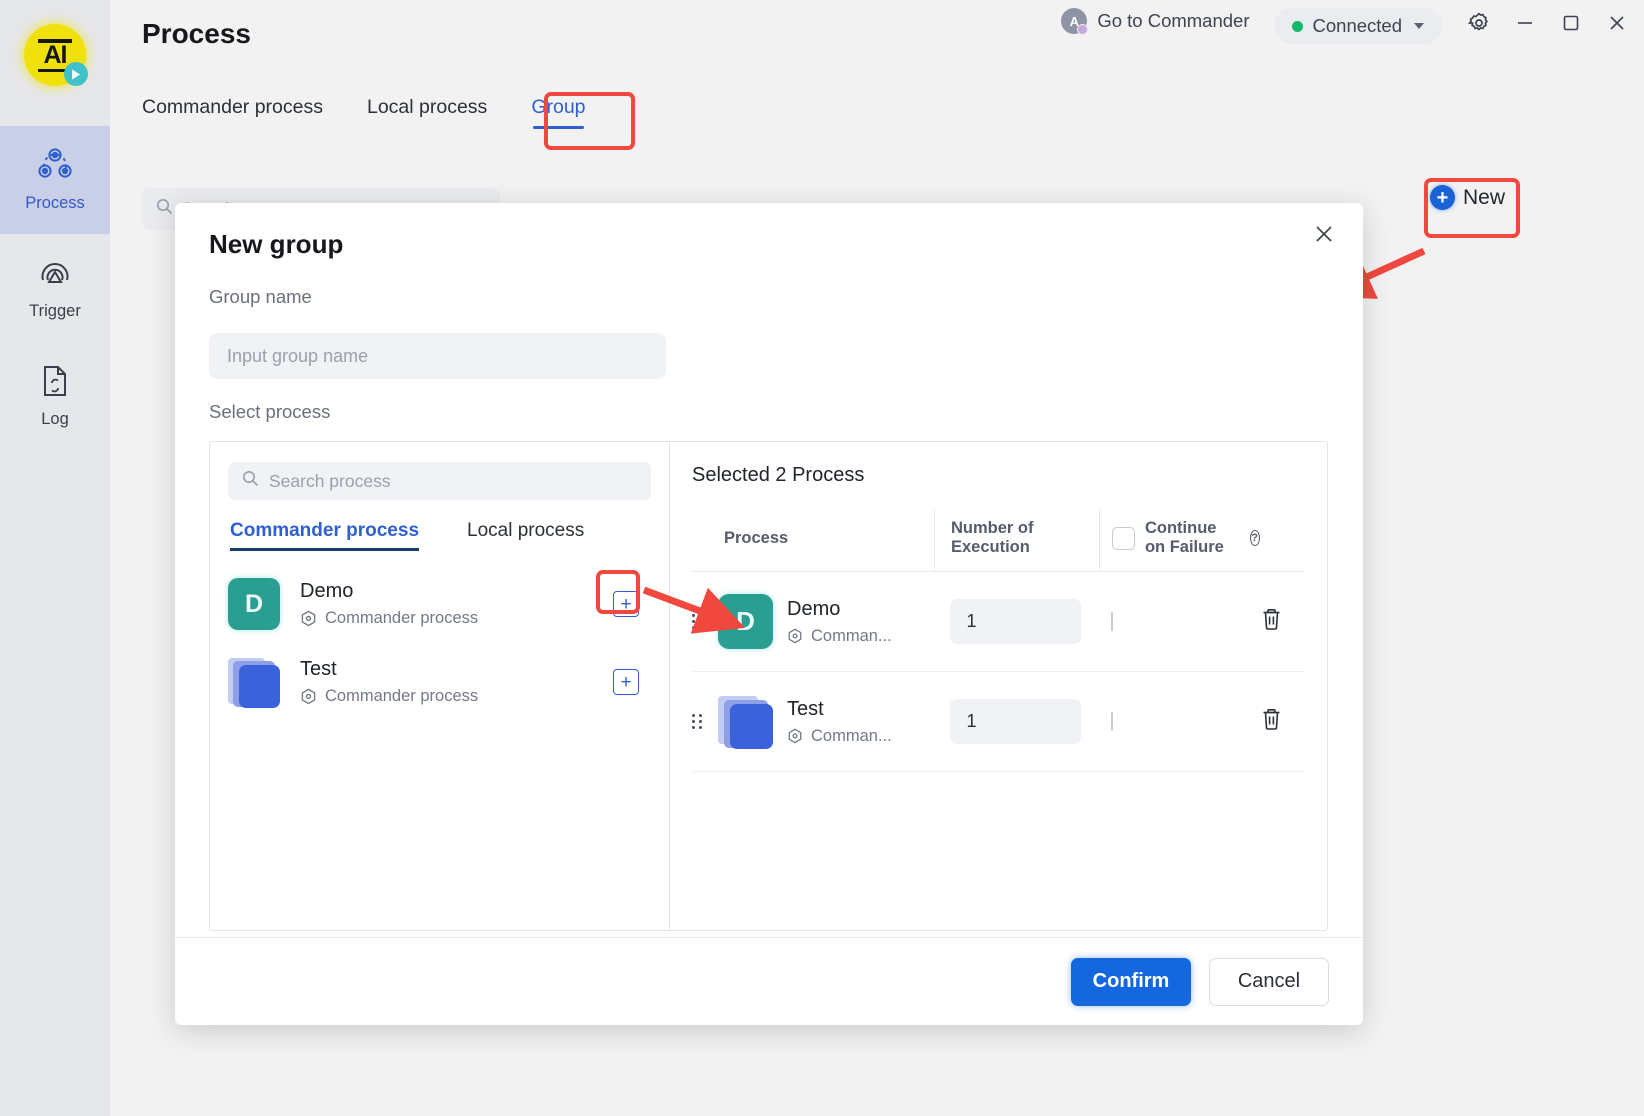  I want to click on column-actions, so click(1282, 540).